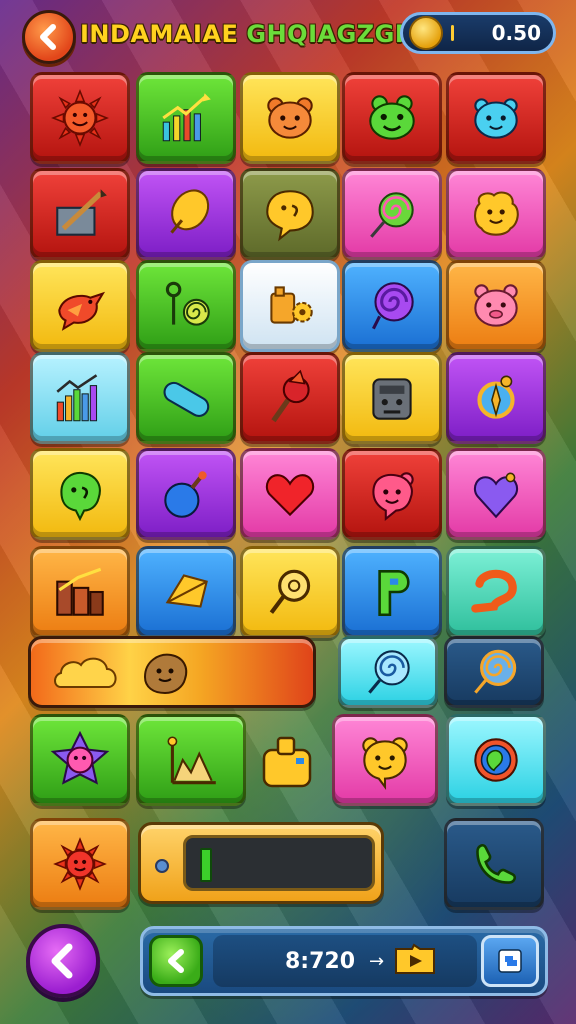 The height and width of the screenshot is (1024, 576). I want to click on tile-key-spiral, so click(186, 306).